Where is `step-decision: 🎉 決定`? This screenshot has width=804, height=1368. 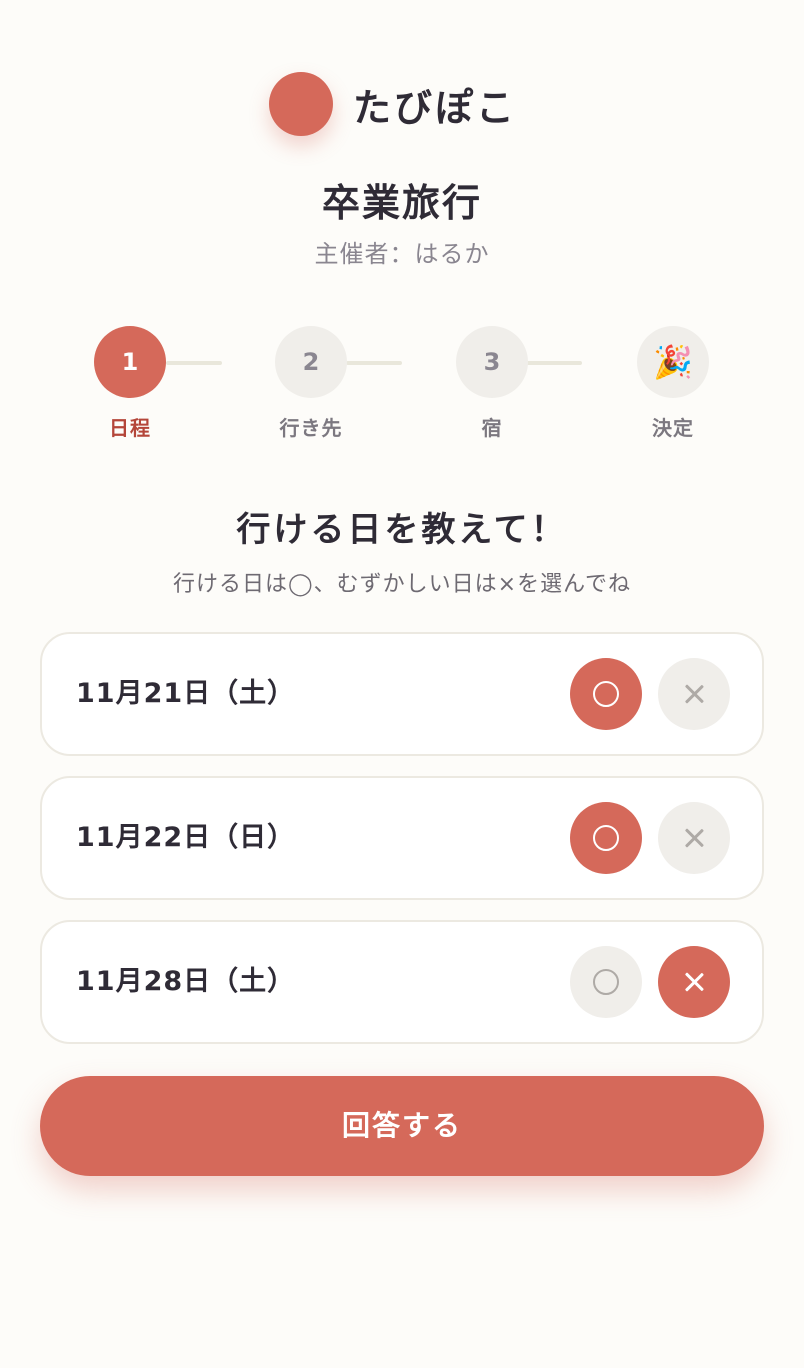 step-decision: 🎉 決定 is located at coordinates (673, 383).